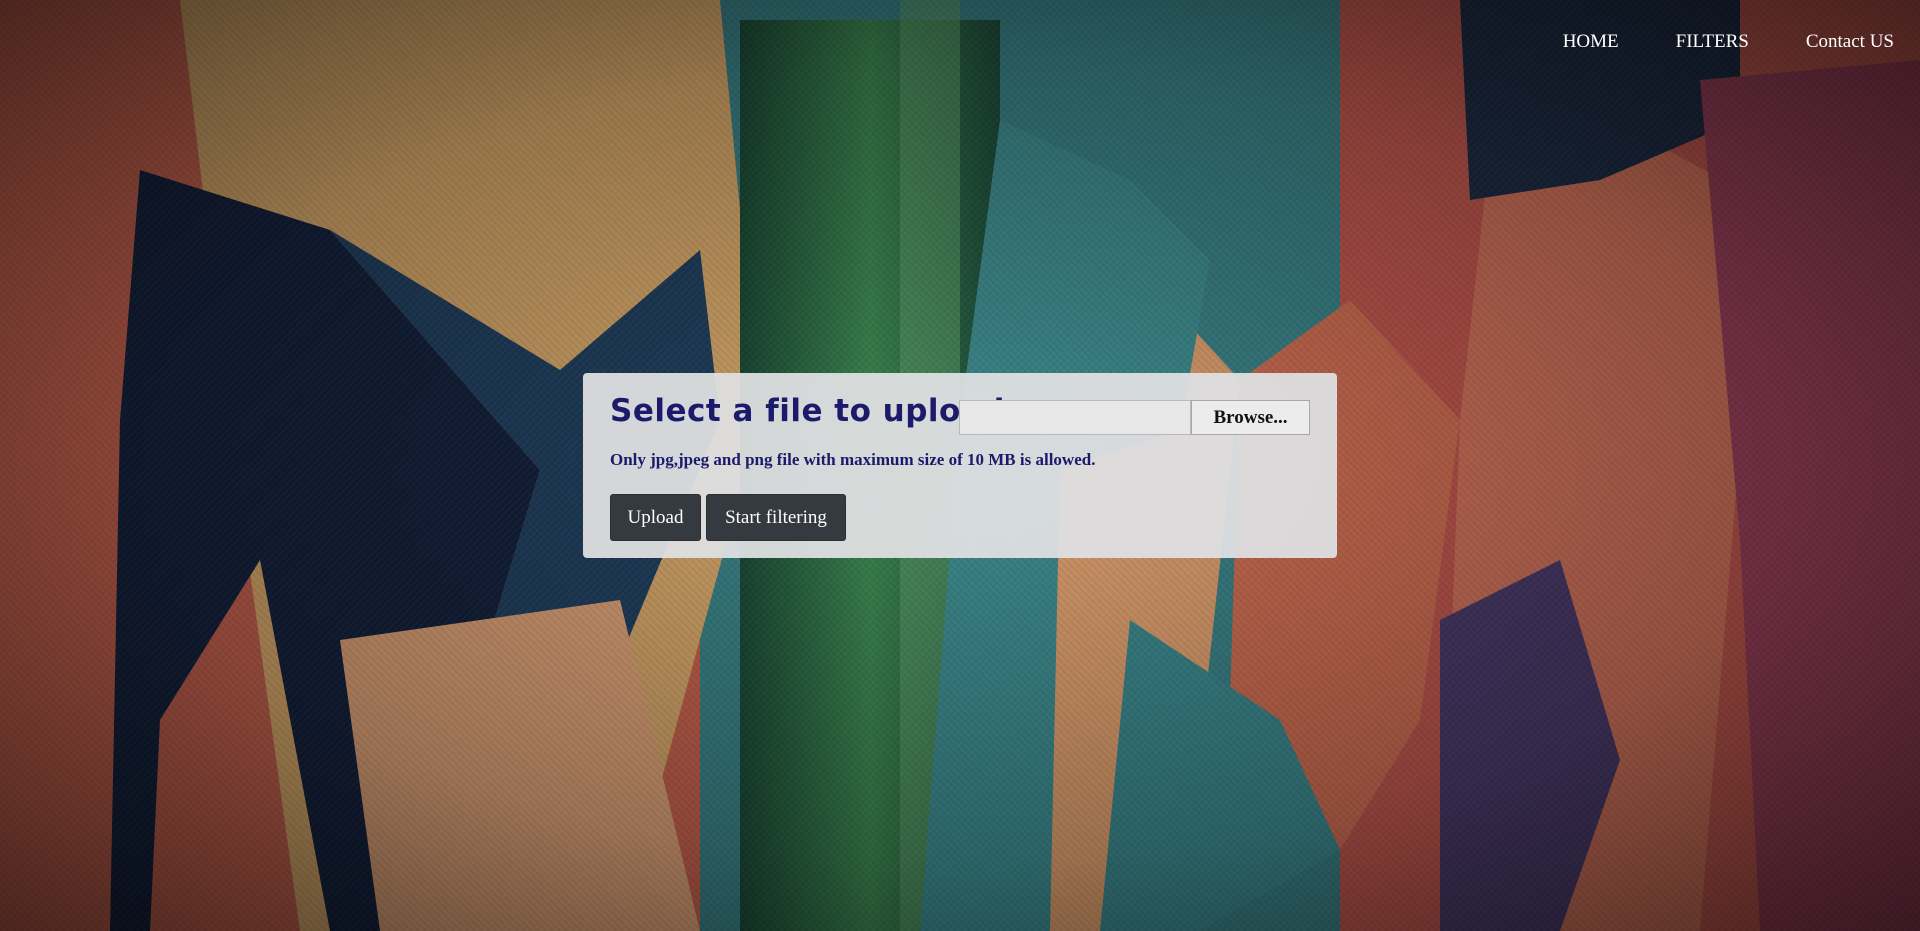  I want to click on nav-home-link: HOME, so click(1591, 42).